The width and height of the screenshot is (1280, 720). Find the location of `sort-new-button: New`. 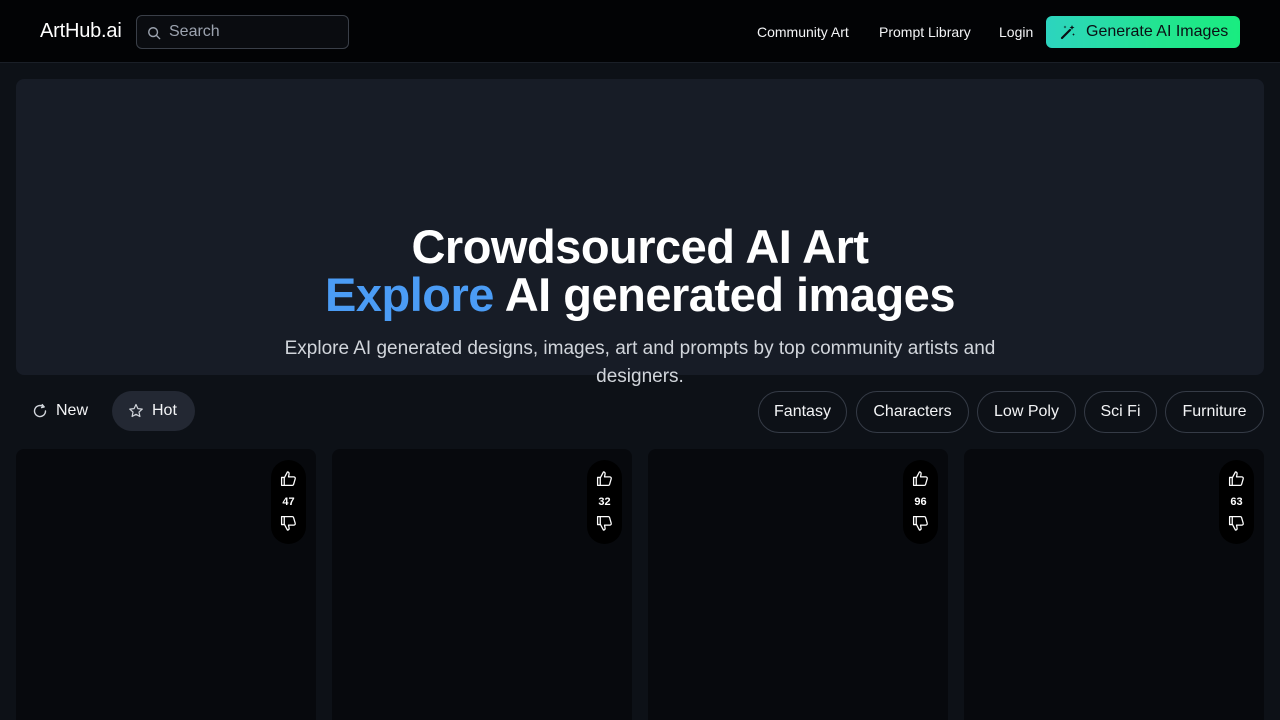

sort-new-button: New is located at coordinates (60, 411).